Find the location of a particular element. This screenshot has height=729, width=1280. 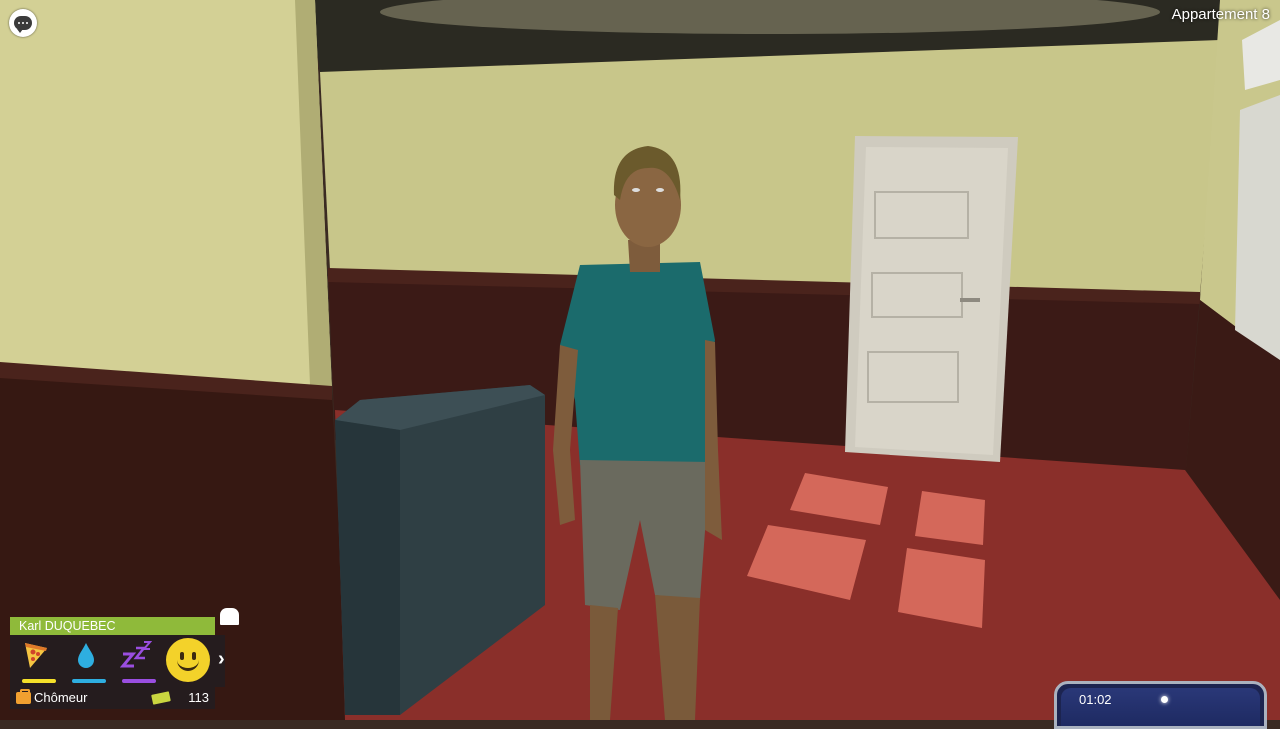

time-widget: 01:02 is located at coordinates (1160, 705).